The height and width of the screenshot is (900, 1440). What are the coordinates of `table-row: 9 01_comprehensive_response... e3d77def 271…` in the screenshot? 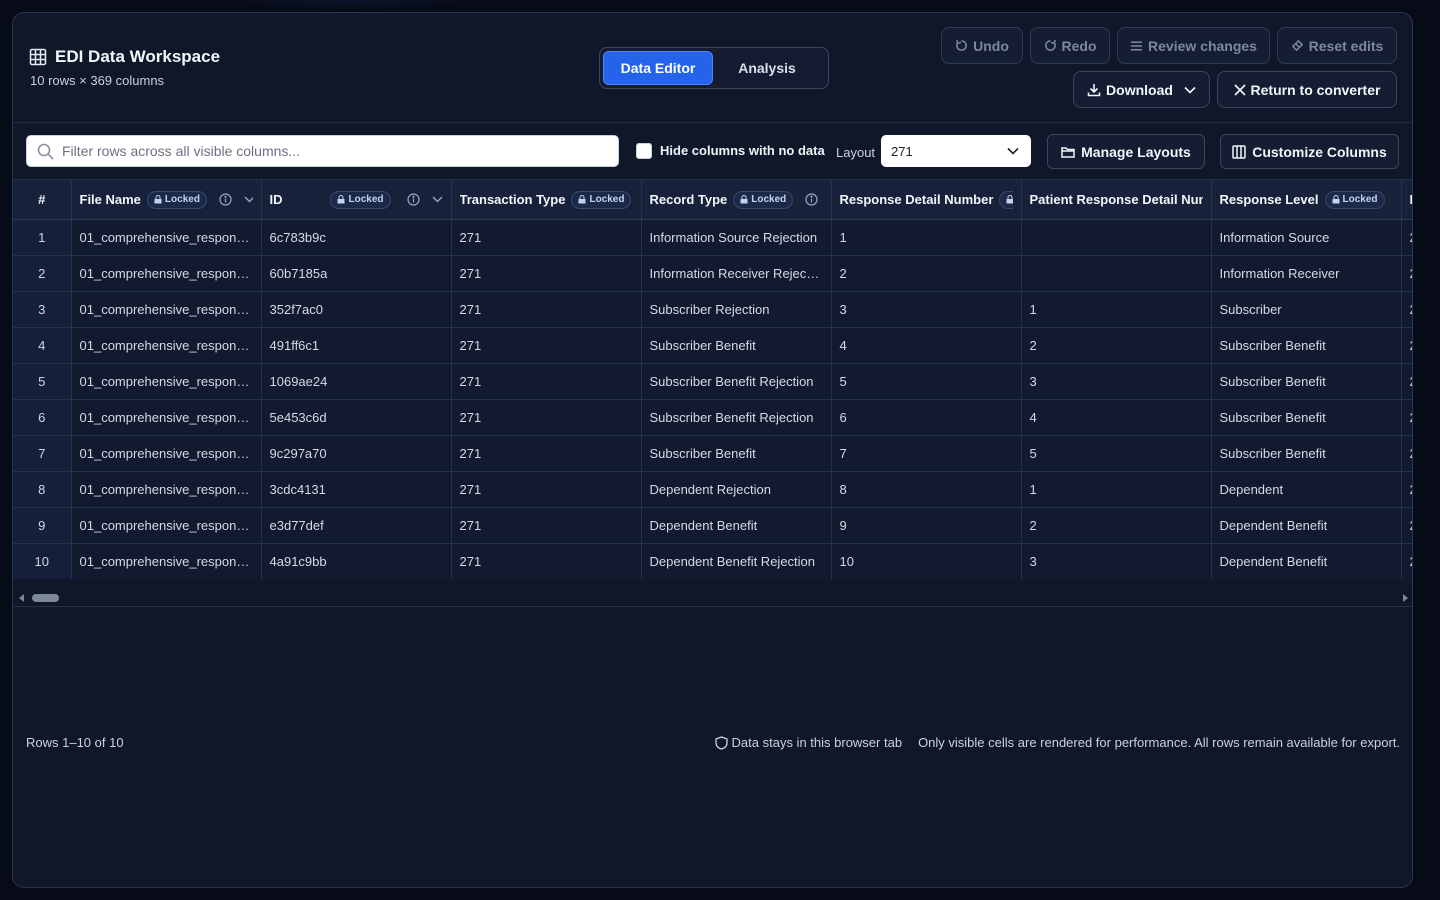 It's located at (712, 525).